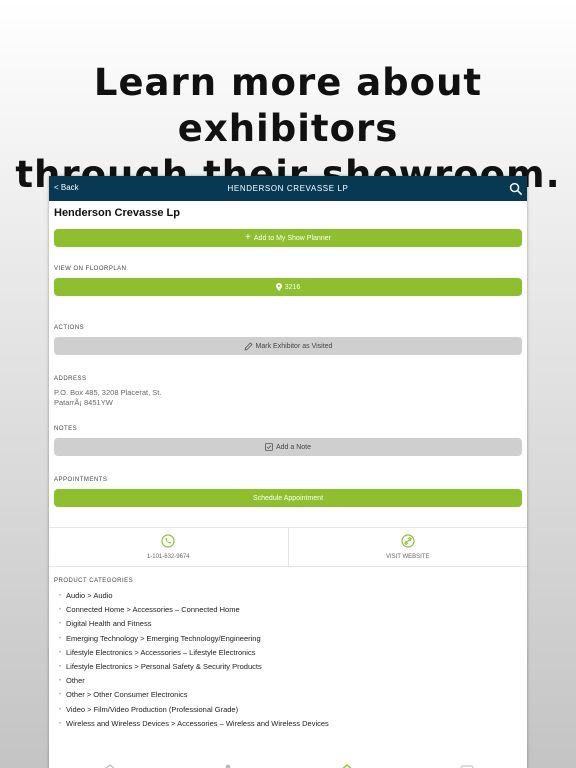  I want to click on add-to-planner-button: + Add to My Show Planner, so click(288, 238).